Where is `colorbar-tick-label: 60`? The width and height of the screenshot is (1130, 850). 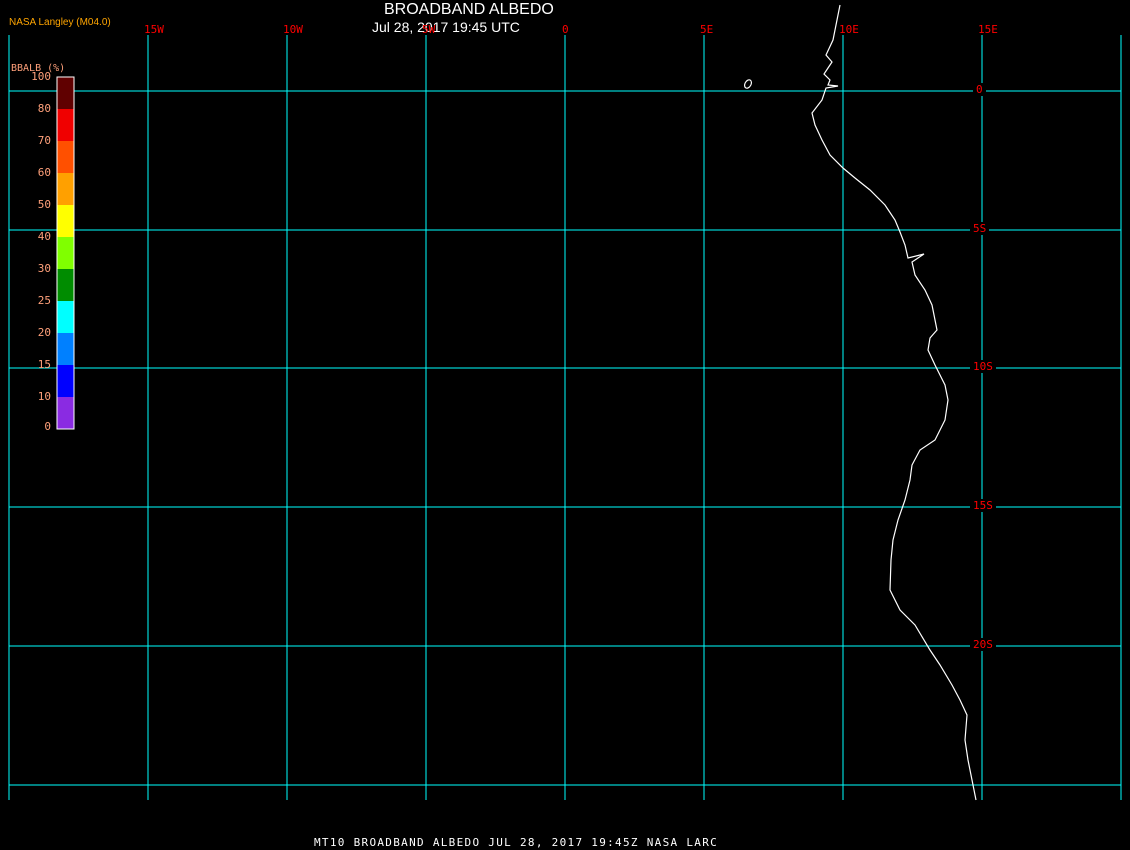 colorbar-tick-label: 60 is located at coordinates (44, 172).